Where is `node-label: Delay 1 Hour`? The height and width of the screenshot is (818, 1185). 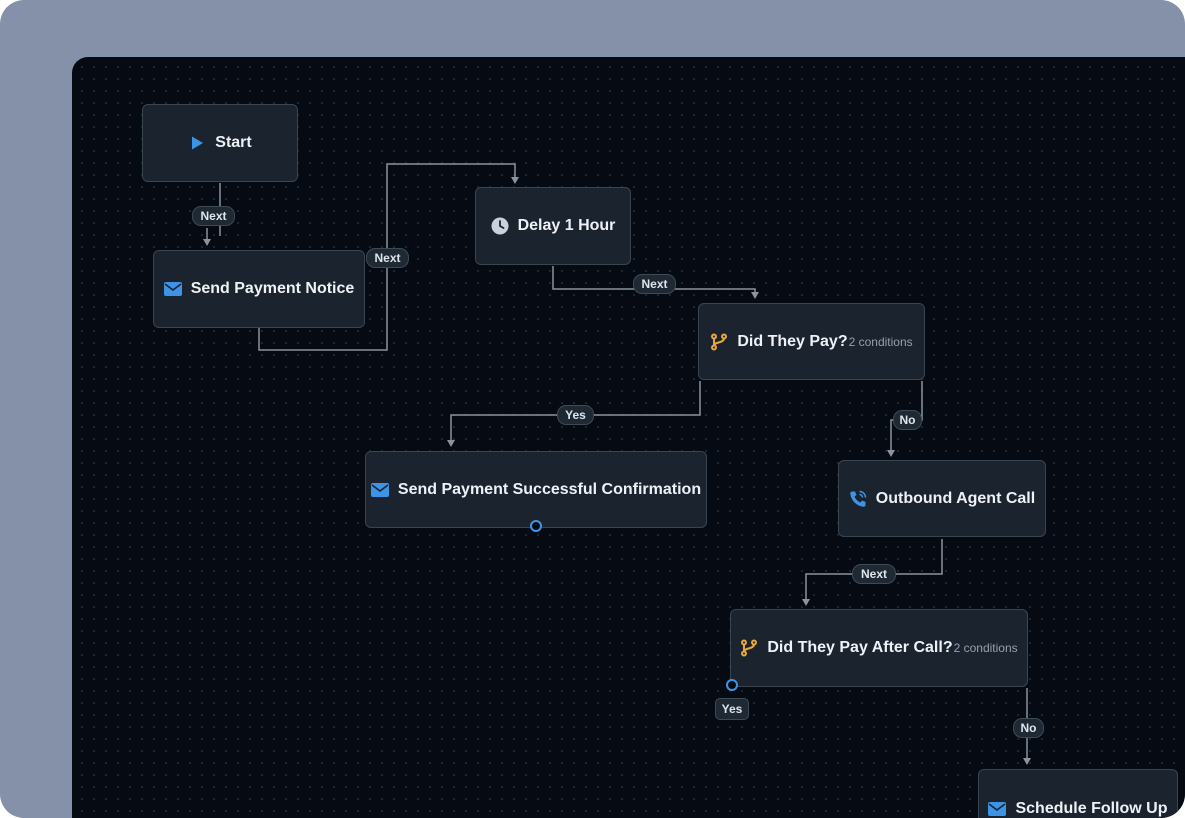 node-label: Delay 1 Hour is located at coordinates (566, 225).